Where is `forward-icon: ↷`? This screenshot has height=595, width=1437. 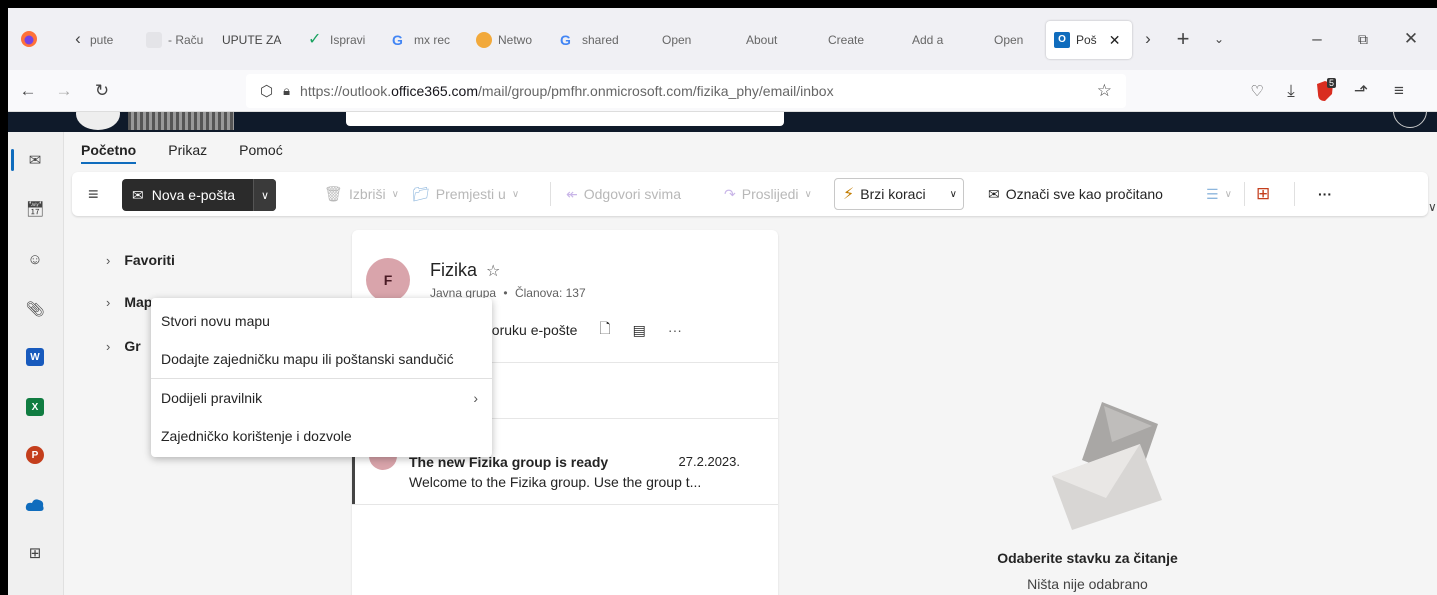
forward-icon: ↷ is located at coordinates (730, 193).